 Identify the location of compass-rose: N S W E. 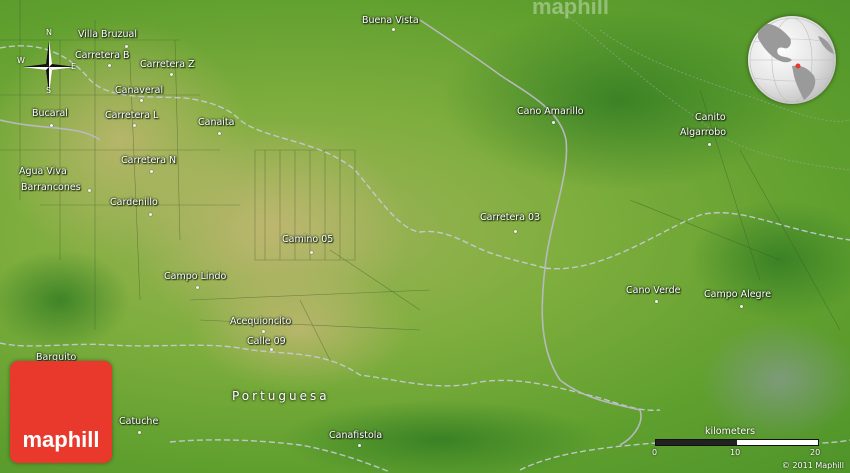
(49, 65).